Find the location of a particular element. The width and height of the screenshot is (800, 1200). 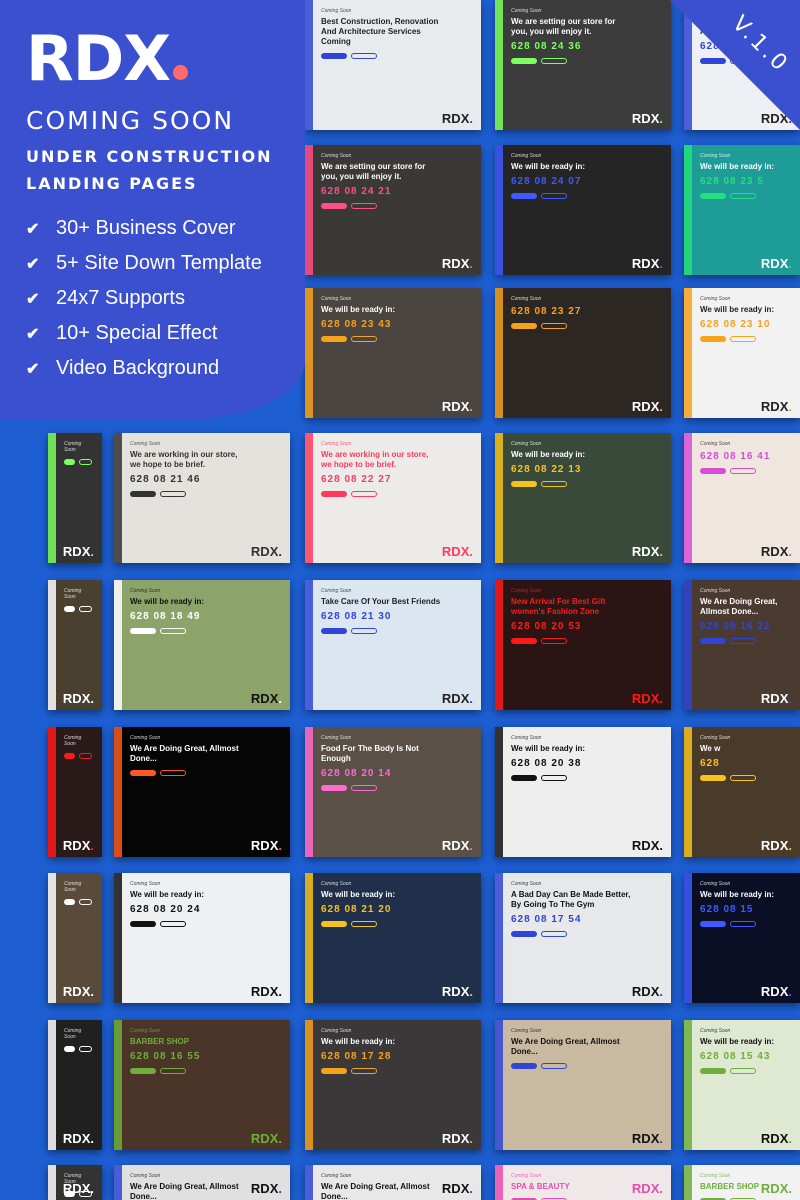

countdown: 628 08 23 43 is located at coordinates (356, 324).